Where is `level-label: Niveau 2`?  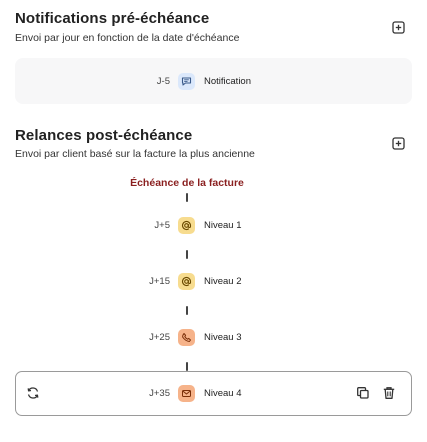
level-label: Niveau 2 is located at coordinates (223, 281).